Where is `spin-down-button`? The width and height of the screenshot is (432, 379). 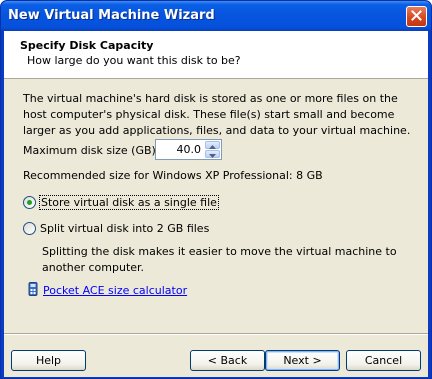
spin-down-button is located at coordinates (212, 154).